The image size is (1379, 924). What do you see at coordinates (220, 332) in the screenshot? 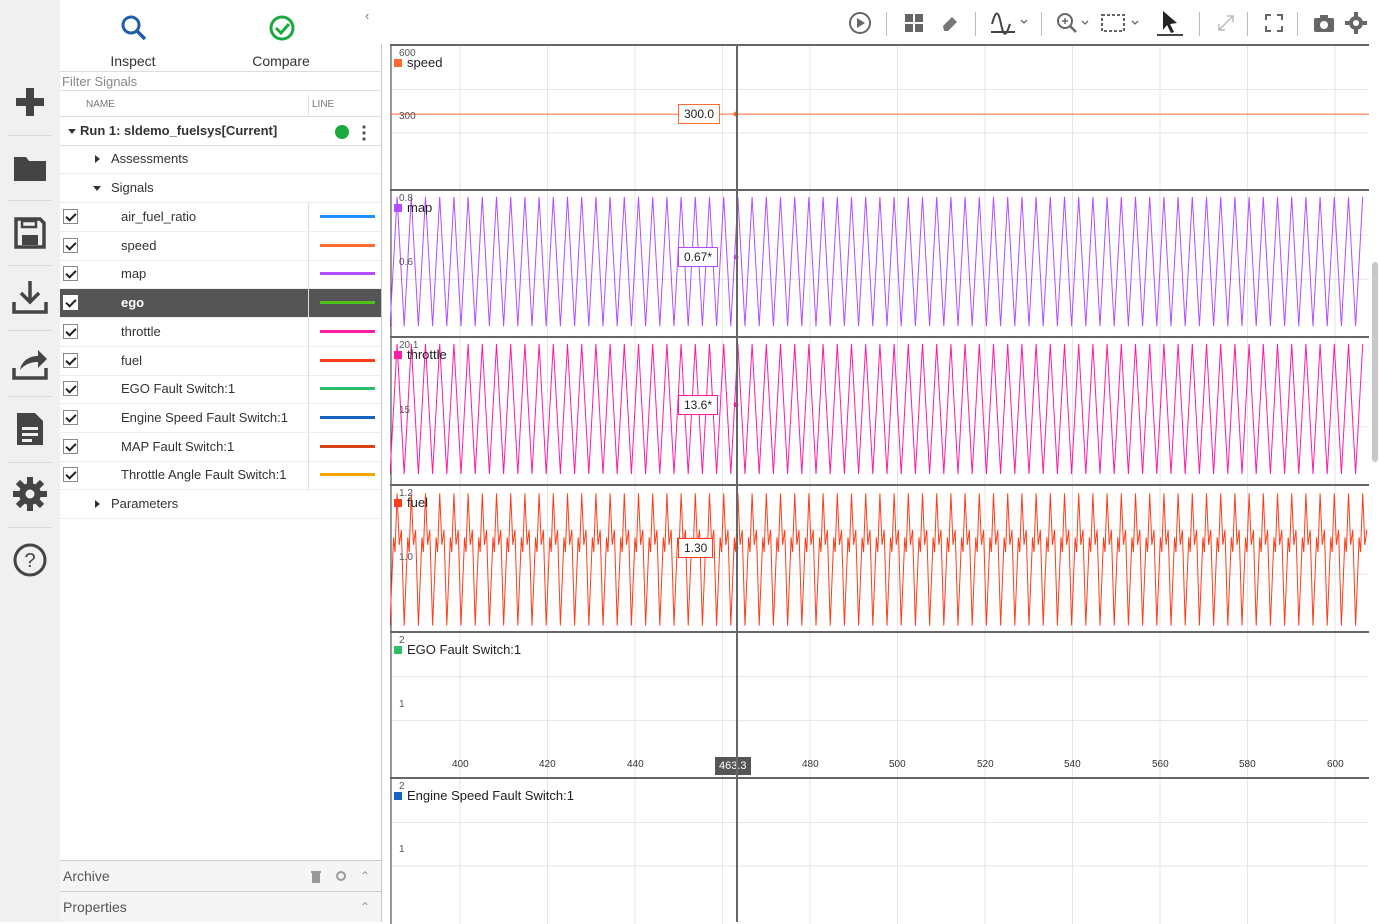
I see `signal-row: throttle` at bounding box center [220, 332].